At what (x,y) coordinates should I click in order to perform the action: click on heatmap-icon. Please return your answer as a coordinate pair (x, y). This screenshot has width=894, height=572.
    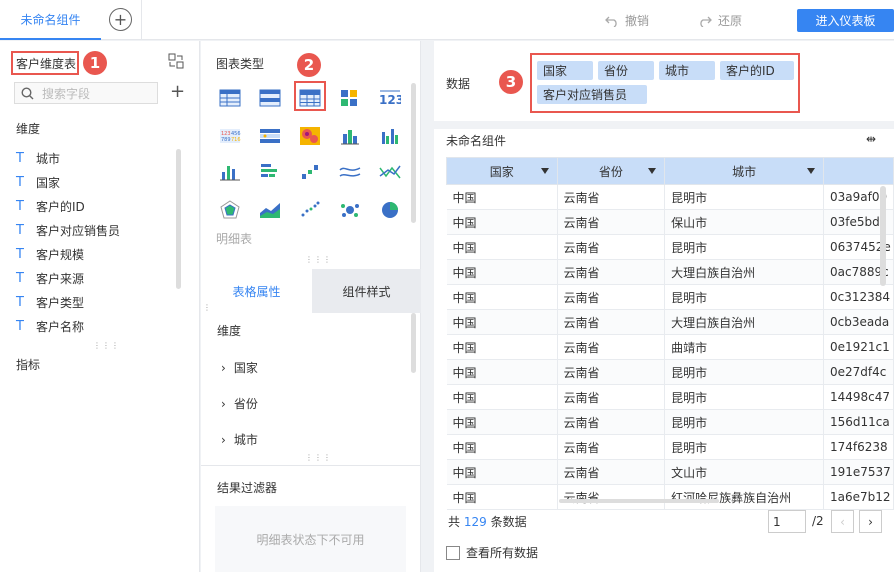
    Looking at the image, I should click on (310, 136).